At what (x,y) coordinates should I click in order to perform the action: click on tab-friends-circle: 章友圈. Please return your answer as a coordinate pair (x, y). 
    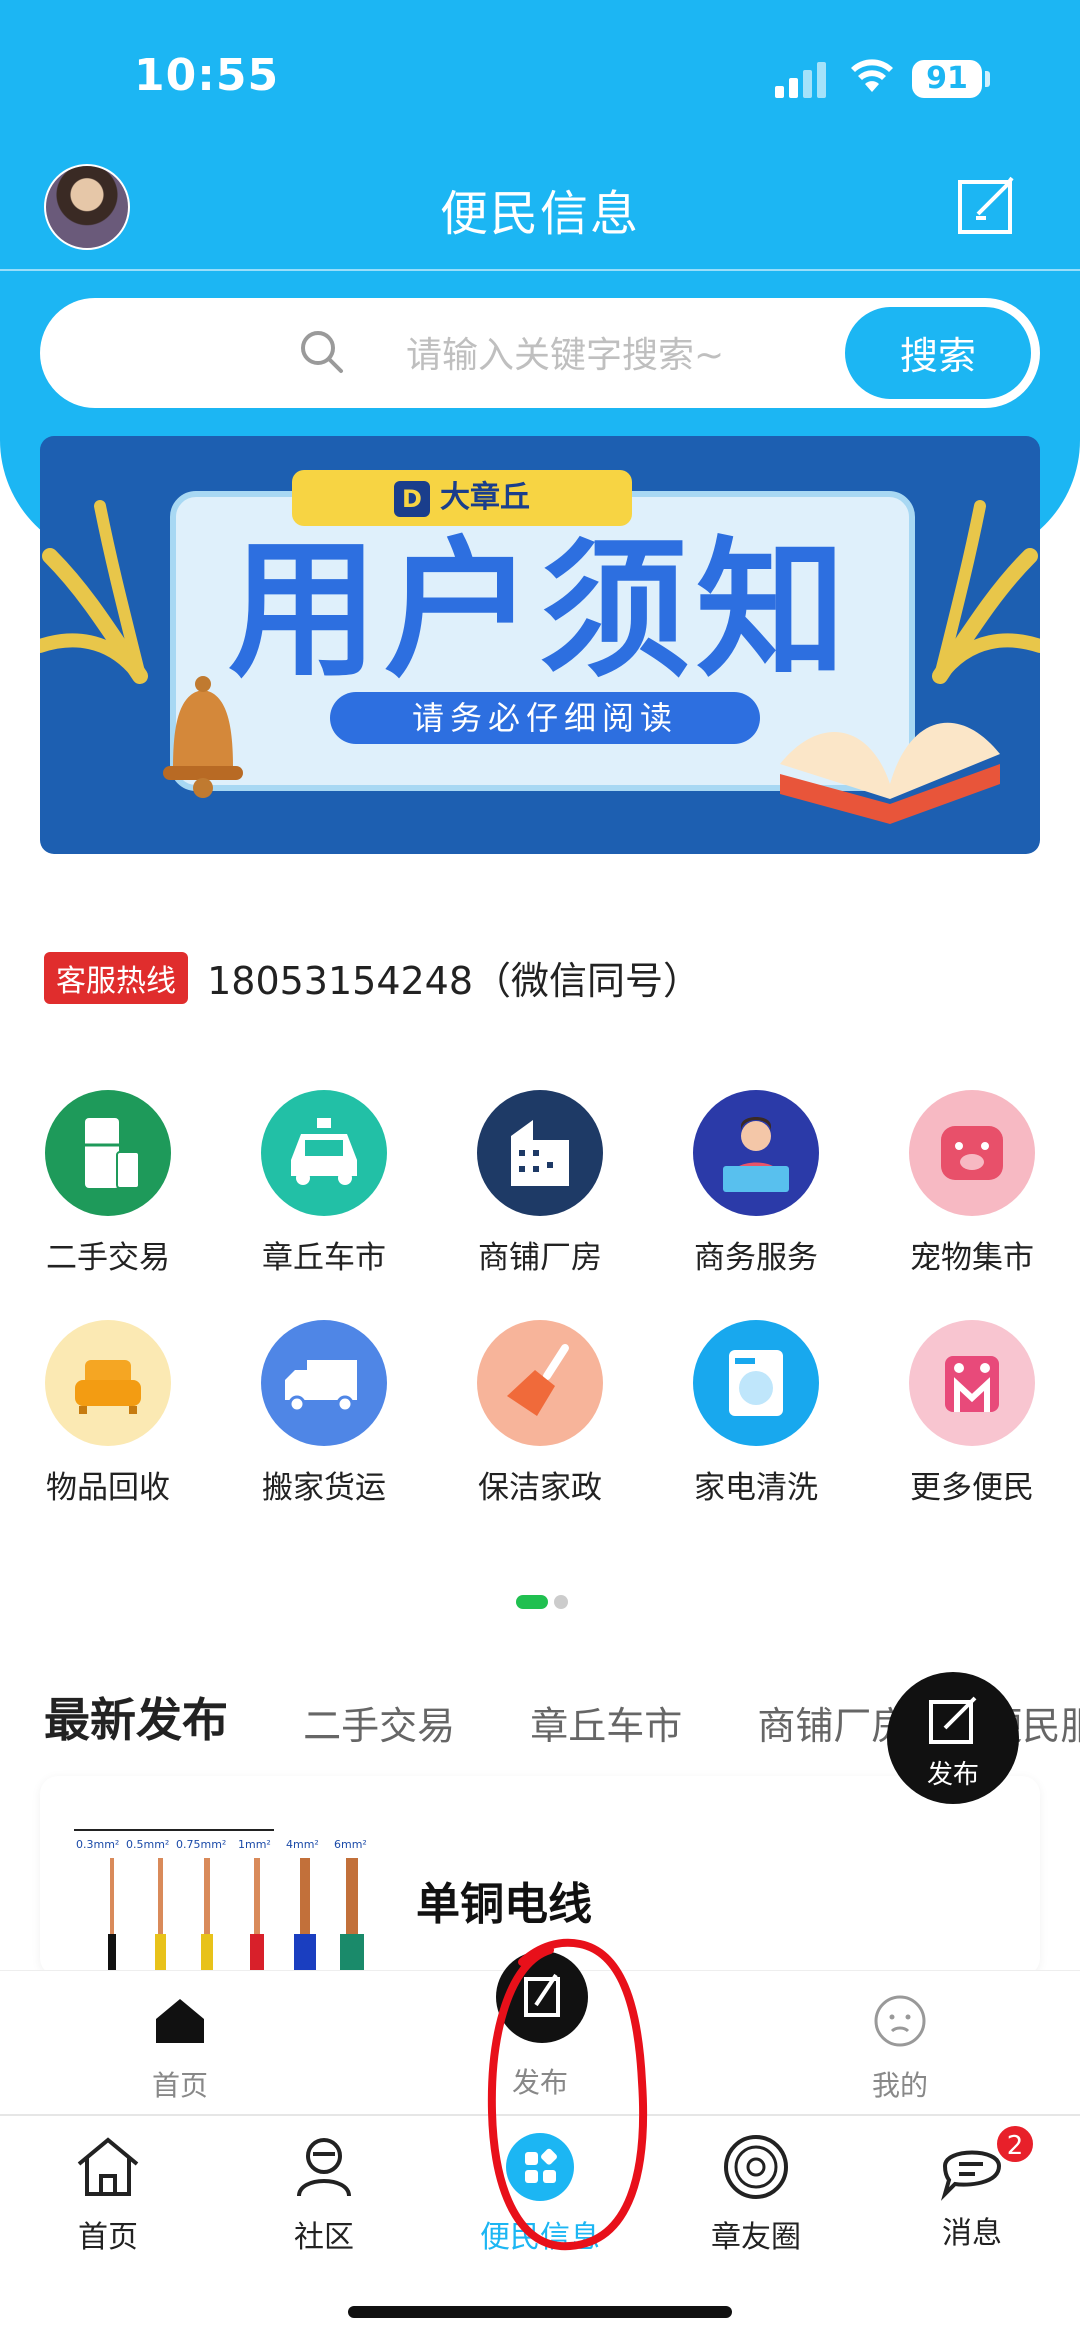
    Looking at the image, I should click on (756, 2194).